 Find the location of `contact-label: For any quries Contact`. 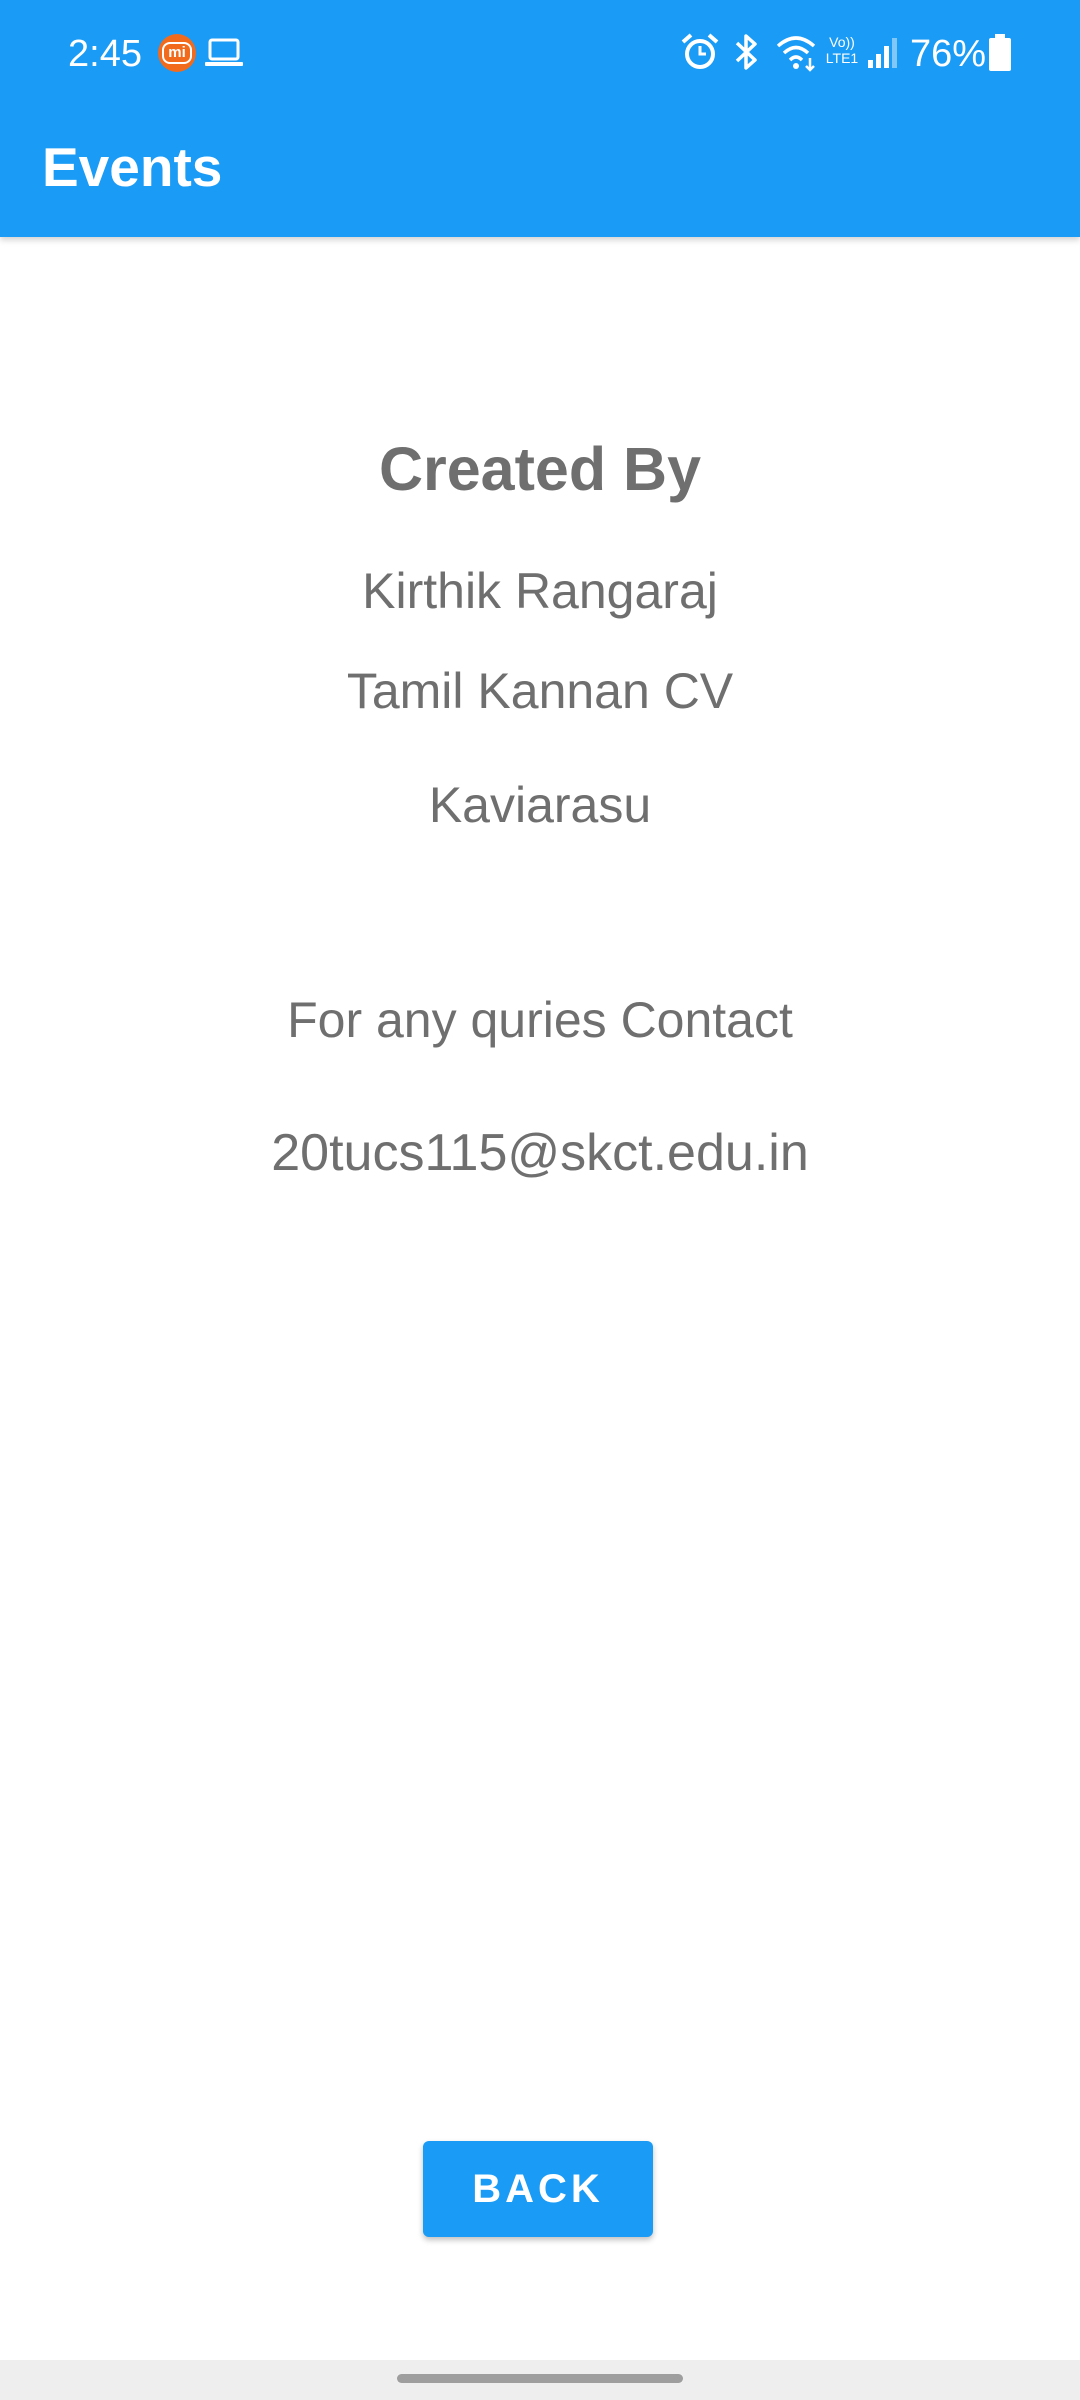

contact-label: For any quries Contact is located at coordinates (540, 1020).